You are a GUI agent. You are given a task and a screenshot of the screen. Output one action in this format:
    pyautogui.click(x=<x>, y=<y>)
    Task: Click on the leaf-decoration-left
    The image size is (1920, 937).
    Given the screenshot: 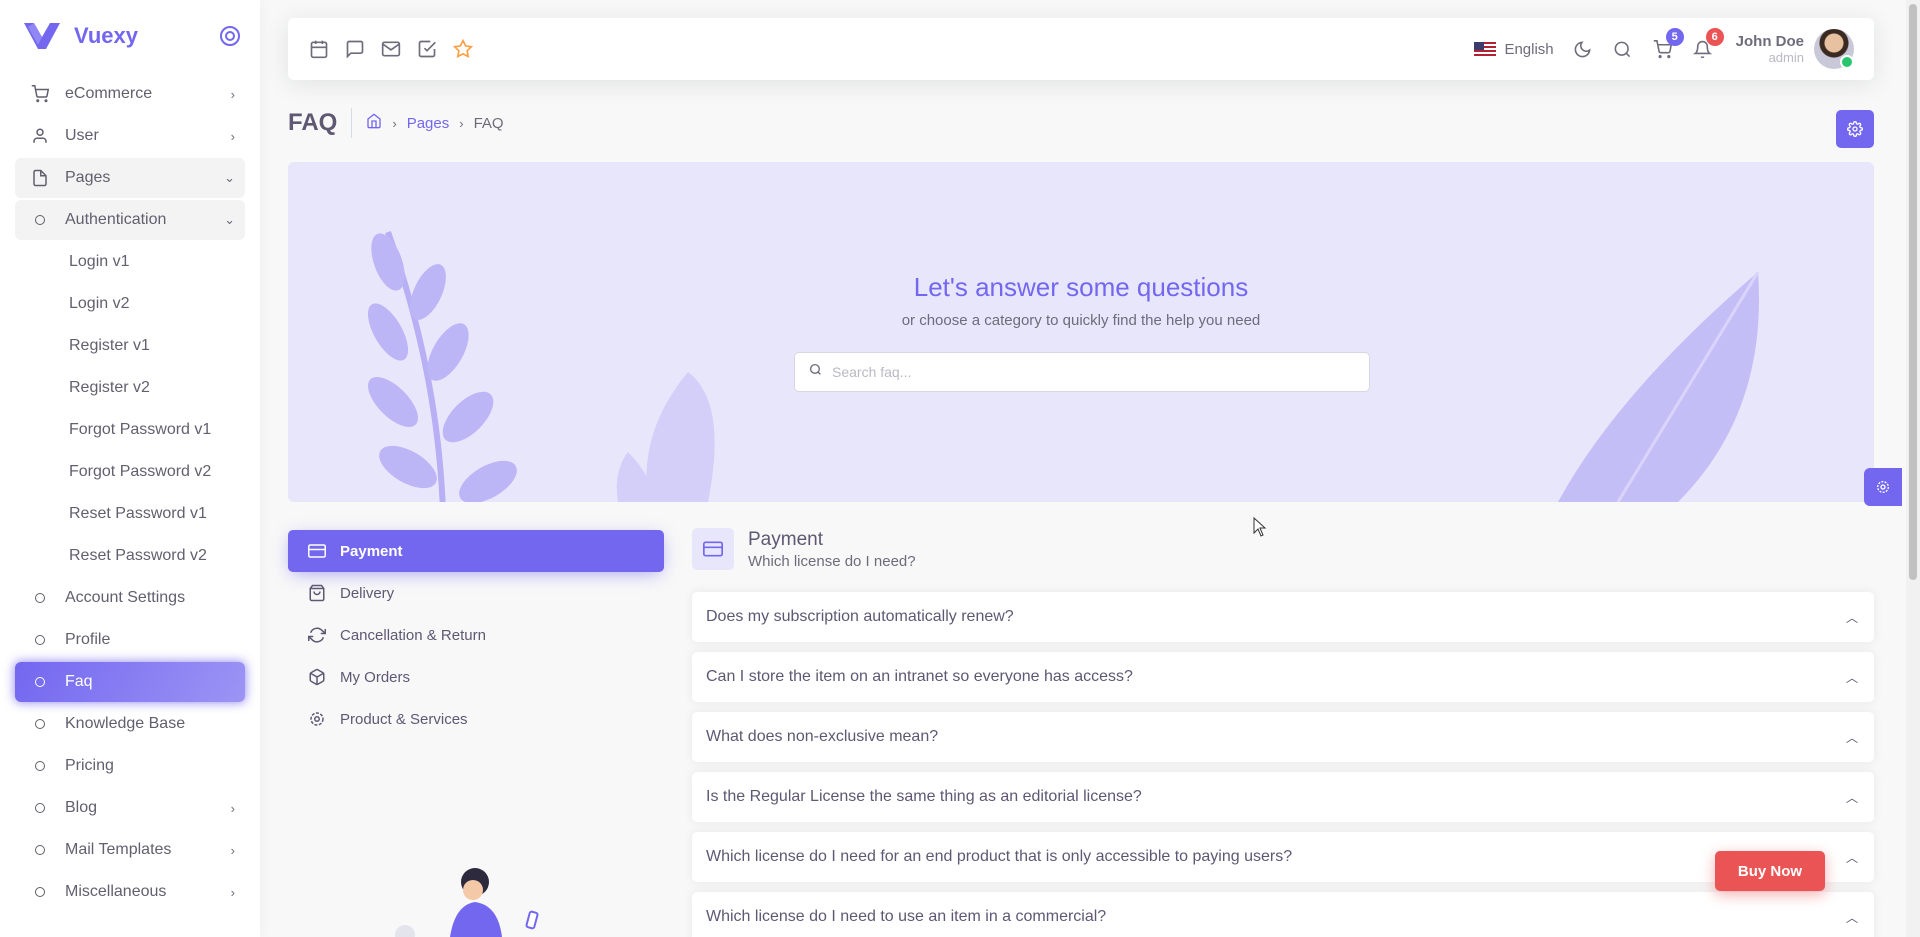 What is the action you would take?
    pyautogui.click(x=442, y=366)
    